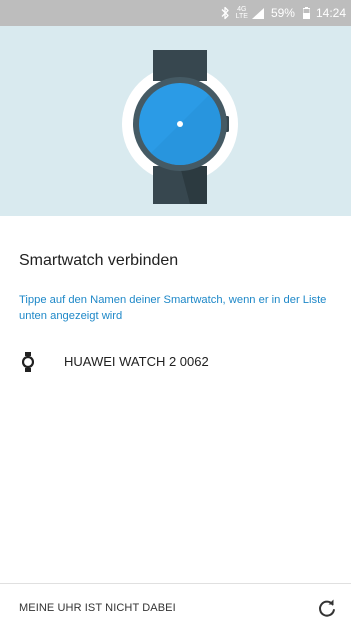 This screenshot has width=351, height=630. What do you see at coordinates (28, 362) in the screenshot?
I see `watch-icon` at bounding box center [28, 362].